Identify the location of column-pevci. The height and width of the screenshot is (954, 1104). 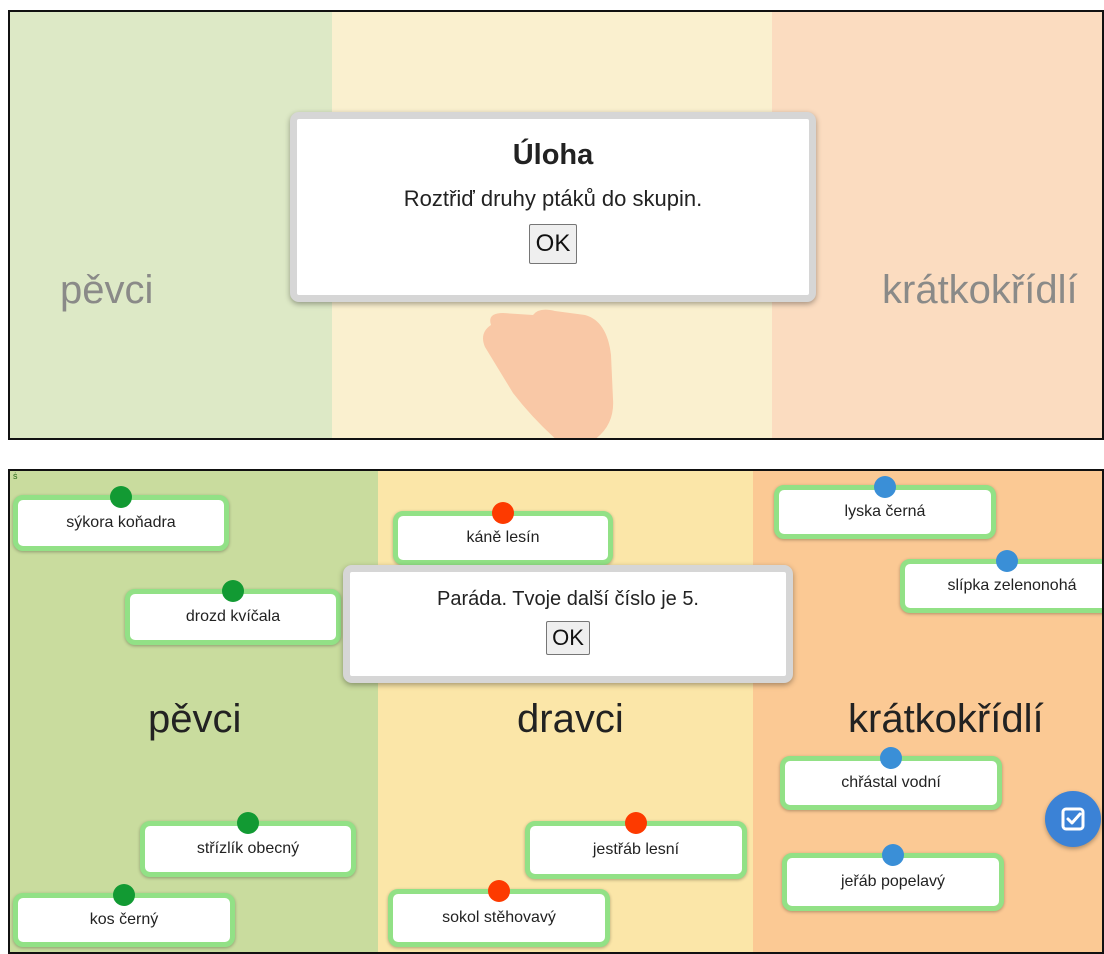
(171, 225).